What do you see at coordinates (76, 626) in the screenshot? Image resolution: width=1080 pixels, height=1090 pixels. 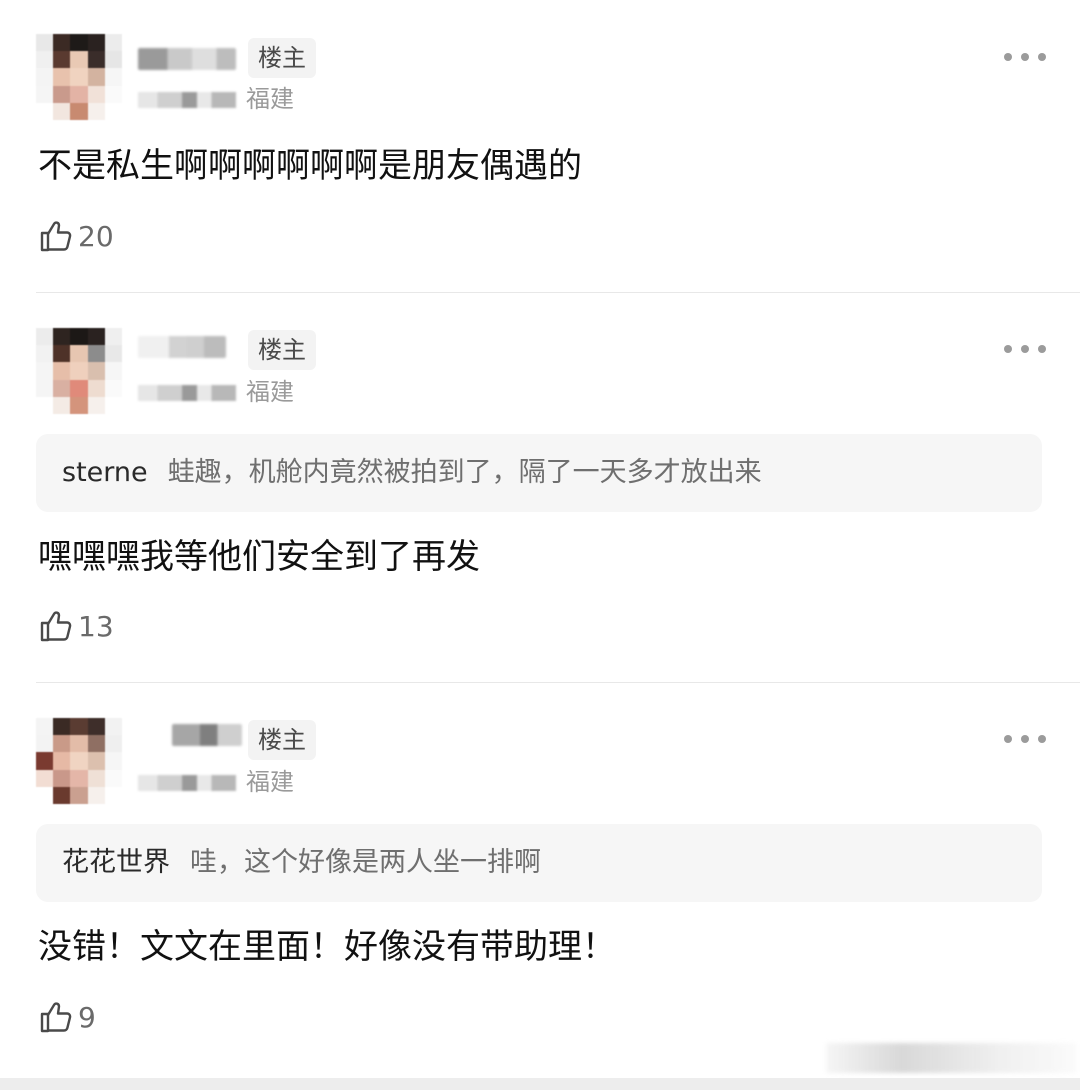 I see `like-button: 13` at bounding box center [76, 626].